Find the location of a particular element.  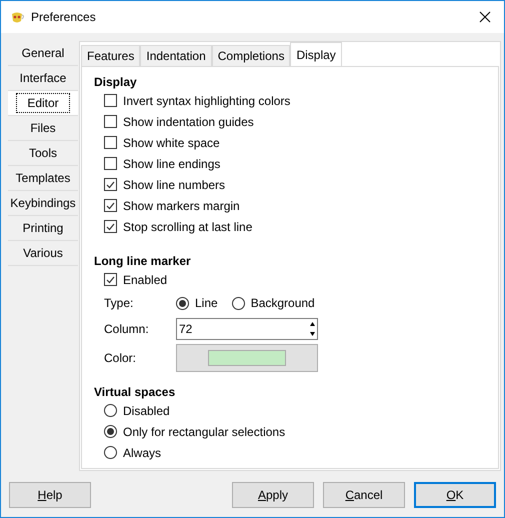

option-label: Background is located at coordinates (282, 303).